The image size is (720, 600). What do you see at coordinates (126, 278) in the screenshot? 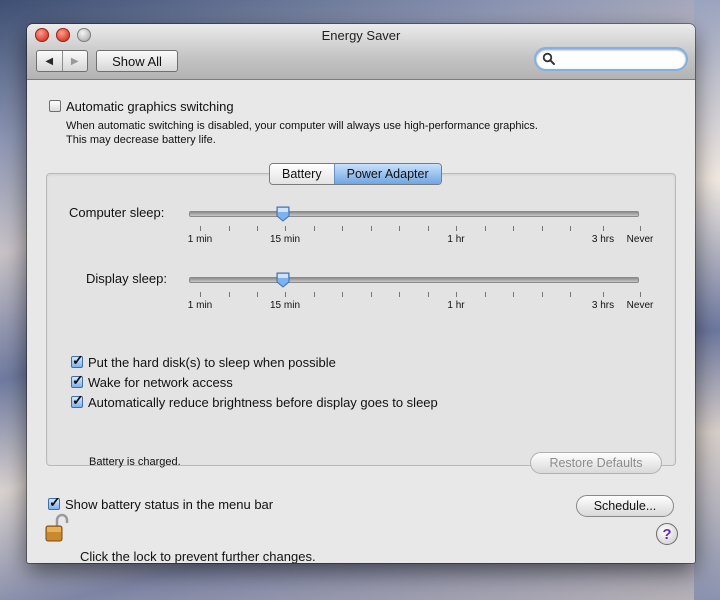
I see `display-sleep-label: Display sleep:` at bounding box center [126, 278].